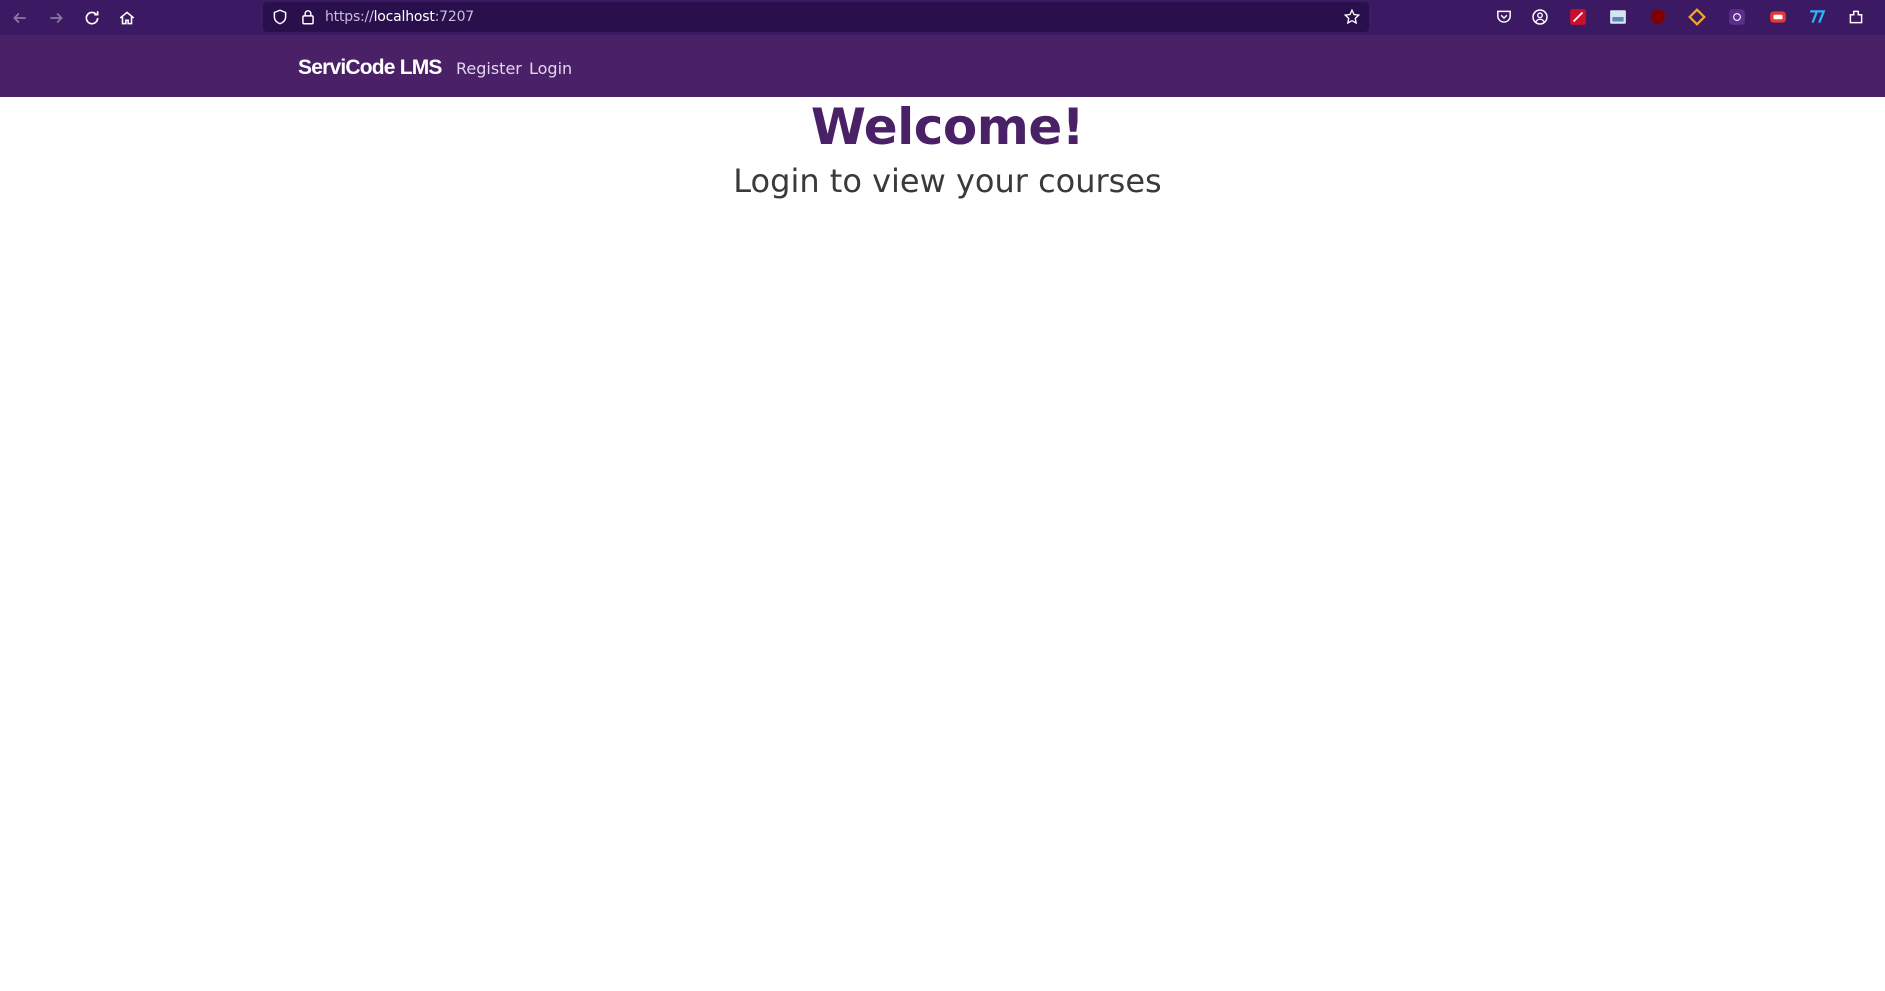 The width and height of the screenshot is (1885, 991). I want to click on brand-logo-text: ServiCode LMS, so click(370, 68).